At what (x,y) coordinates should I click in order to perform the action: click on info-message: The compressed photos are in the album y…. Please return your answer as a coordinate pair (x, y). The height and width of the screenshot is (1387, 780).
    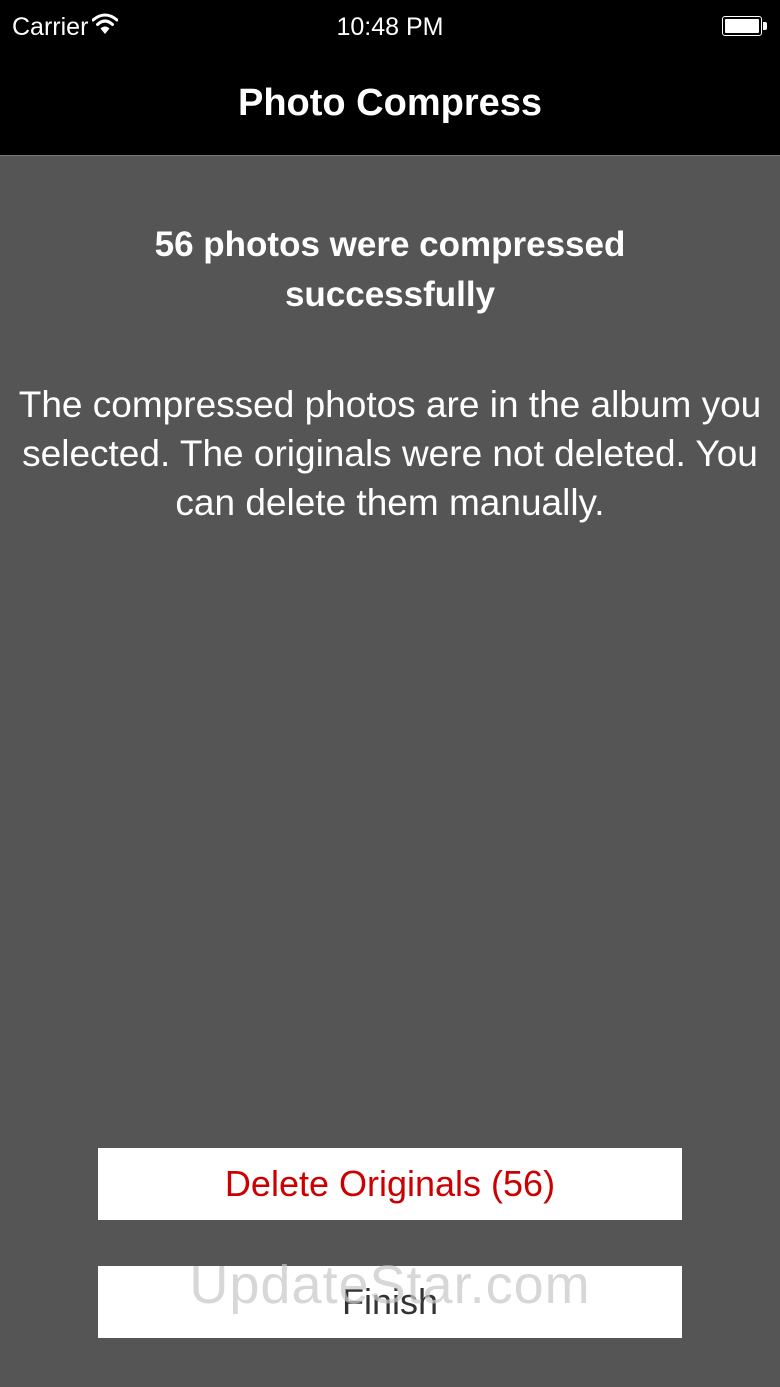
    Looking at the image, I should click on (390, 453).